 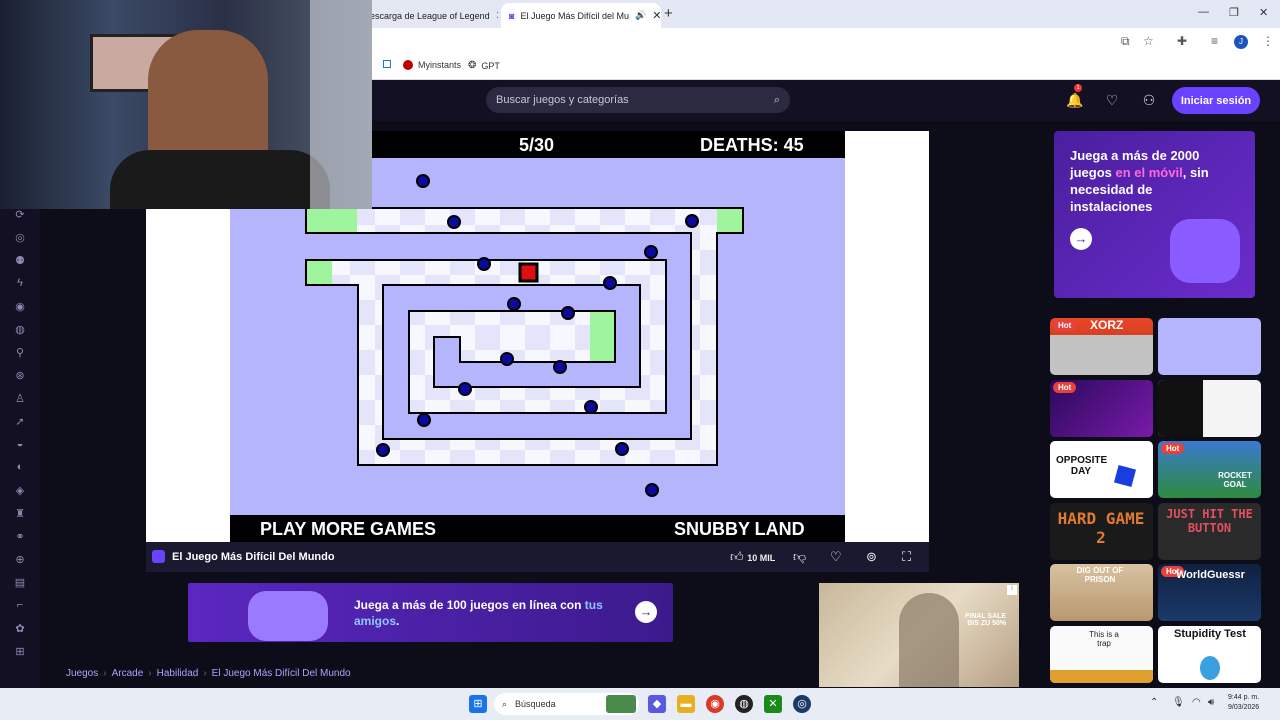 What do you see at coordinates (715, 704) in the screenshot?
I see `chrome-icon: ◉` at bounding box center [715, 704].